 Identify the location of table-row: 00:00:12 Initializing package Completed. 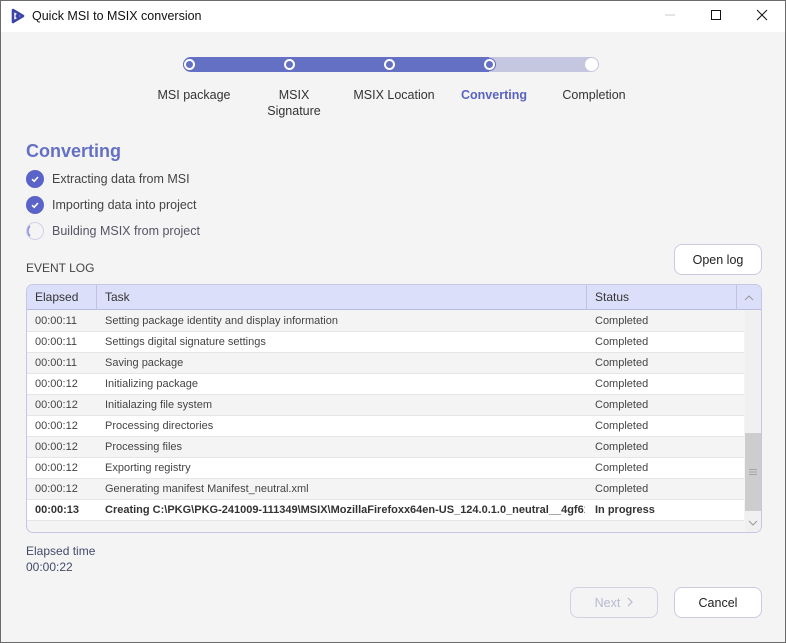
(385, 384).